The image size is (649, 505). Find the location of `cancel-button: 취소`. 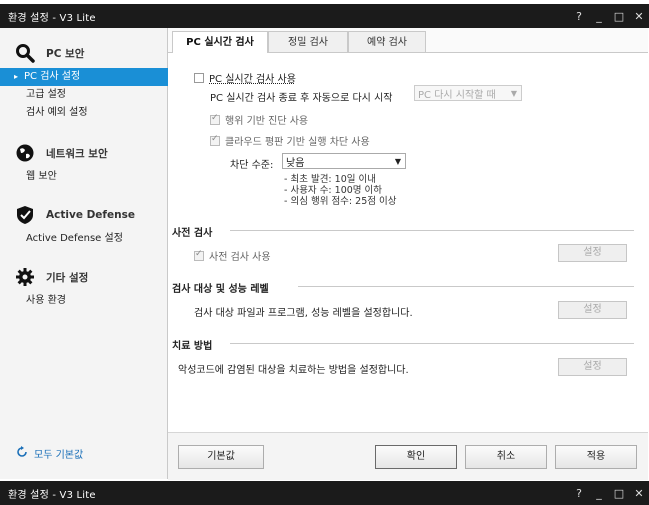

cancel-button: 취소 is located at coordinates (506, 457).